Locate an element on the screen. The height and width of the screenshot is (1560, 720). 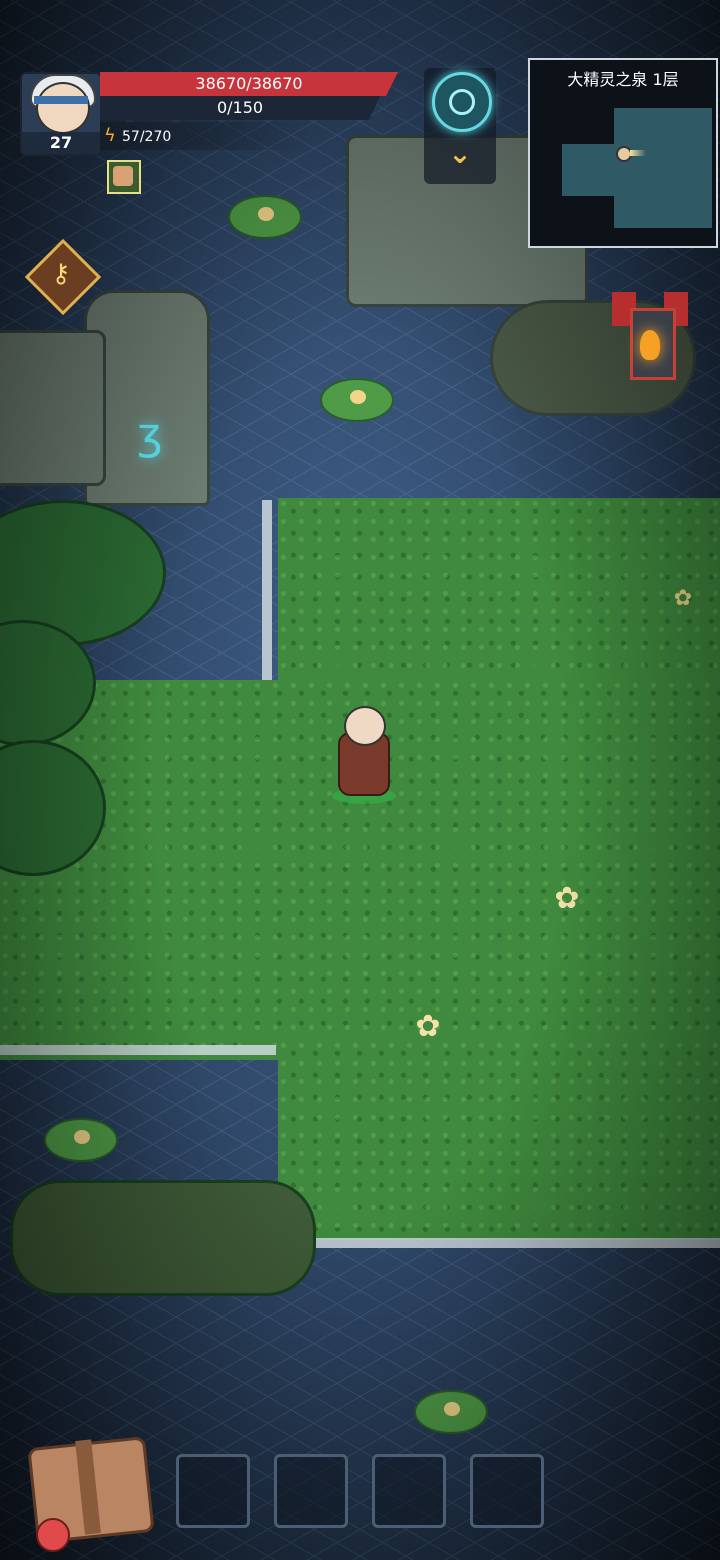
portal-button: ⌄ is located at coordinates (460, 126).